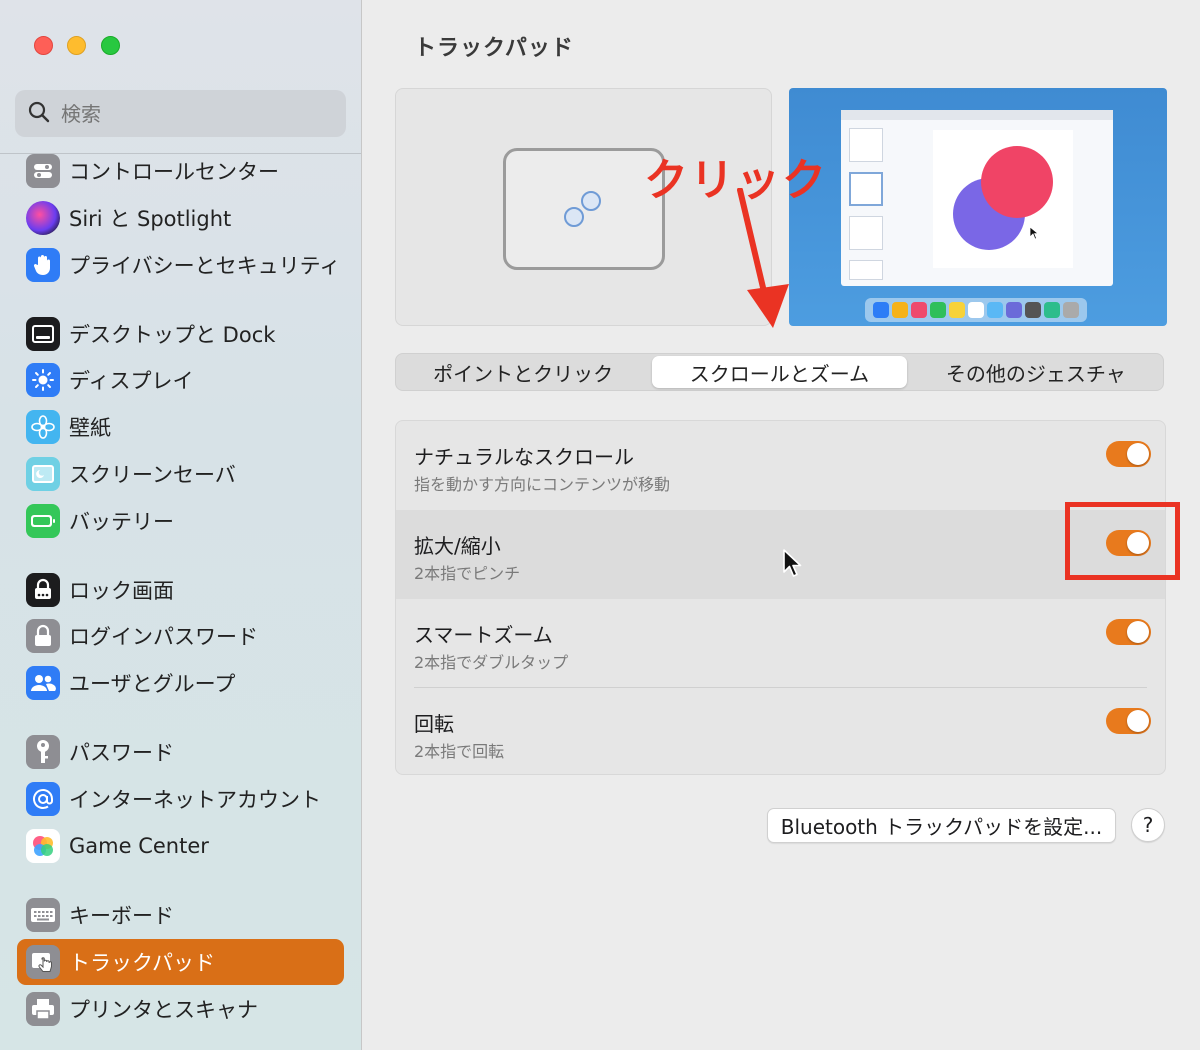 The height and width of the screenshot is (1050, 1200). What do you see at coordinates (180, 752) in the screenshot?
I see `sidebar-item-passwords: パスワード` at bounding box center [180, 752].